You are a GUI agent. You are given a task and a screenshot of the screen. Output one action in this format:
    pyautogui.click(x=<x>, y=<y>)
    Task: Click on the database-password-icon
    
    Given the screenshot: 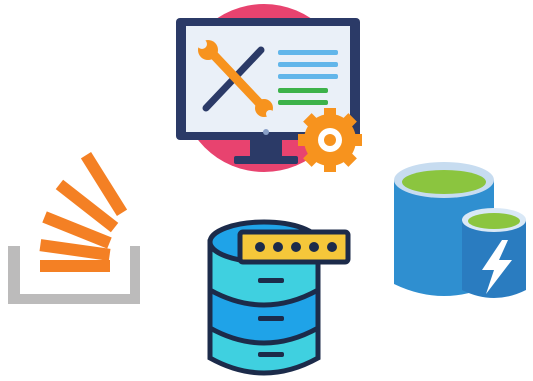 What is the action you would take?
    pyautogui.click(x=276, y=294)
    